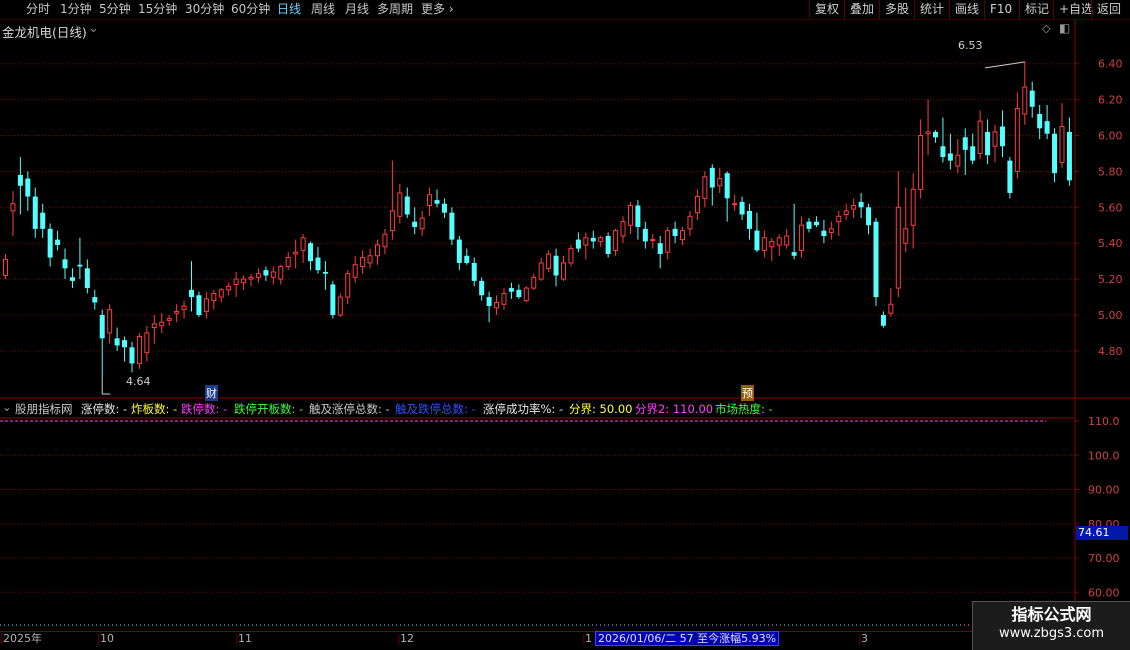 Image resolution: width=1130 pixels, height=650 pixels. What do you see at coordinates (1110, 351) in the screenshot?
I see `price-tick-label: 4.80` at bounding box center [1110, 351].